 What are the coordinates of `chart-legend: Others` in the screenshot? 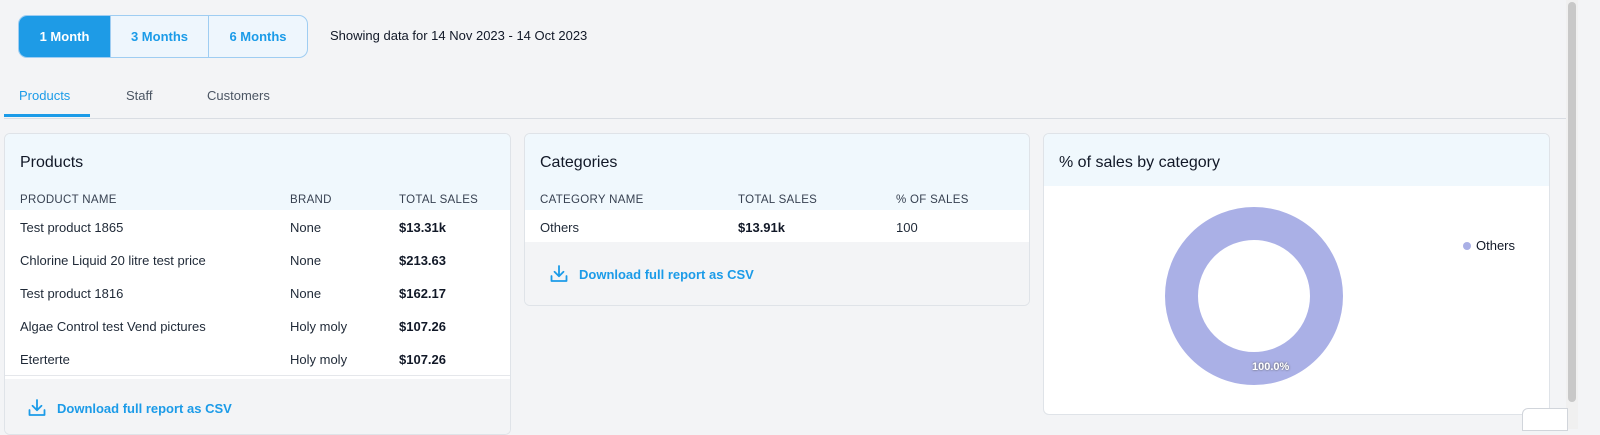 It's located at (1489, 245).